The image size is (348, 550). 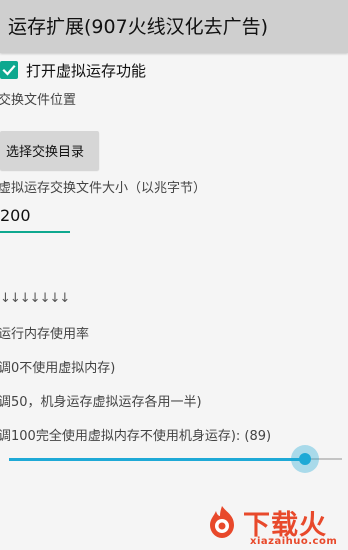 I want to click on swappiness-heading: 运行内存使用率, so click(x=45, y=334).